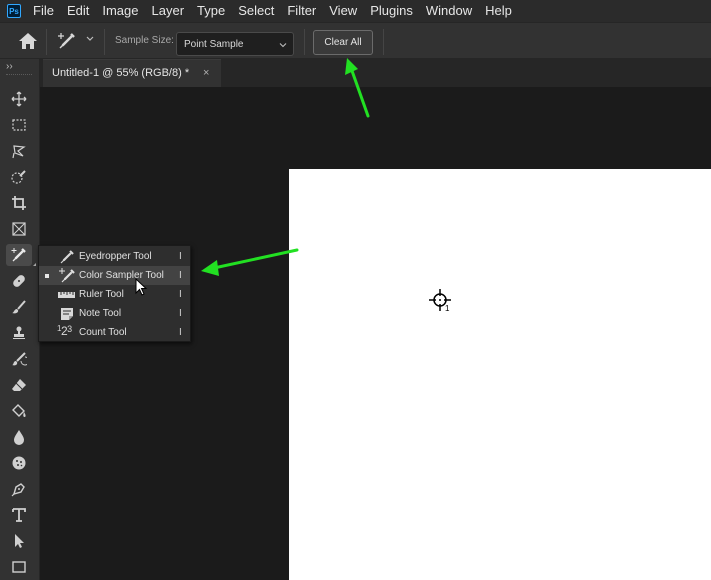  Describe the element at coordinates (144, 40) in the screenshot. I see `sample-size-label: Sample Size:` at that location.